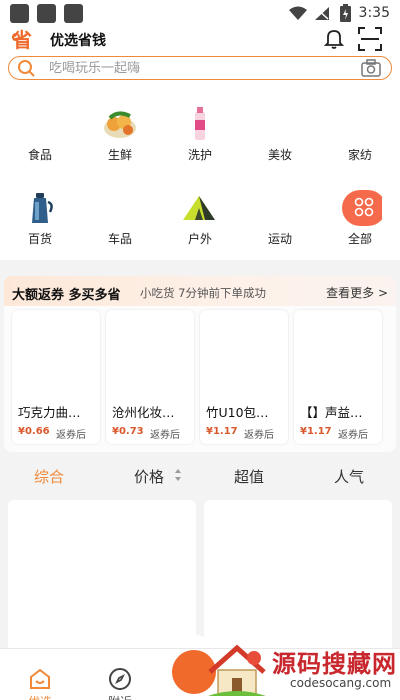 This screenshot has height=700, width=400. Describe the element at coordinates (249, 476) in the screenshot. I see `sort-tab-value: 超值` at that location.